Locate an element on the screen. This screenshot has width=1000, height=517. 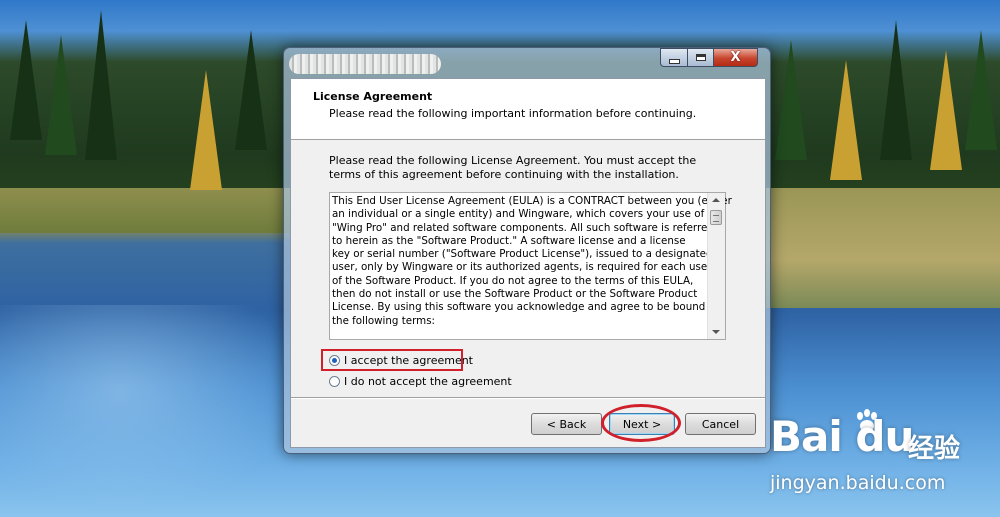
baidu-watermark: Bai du 经验 jingyan.baidu.com is located at coordinates (882, 459).